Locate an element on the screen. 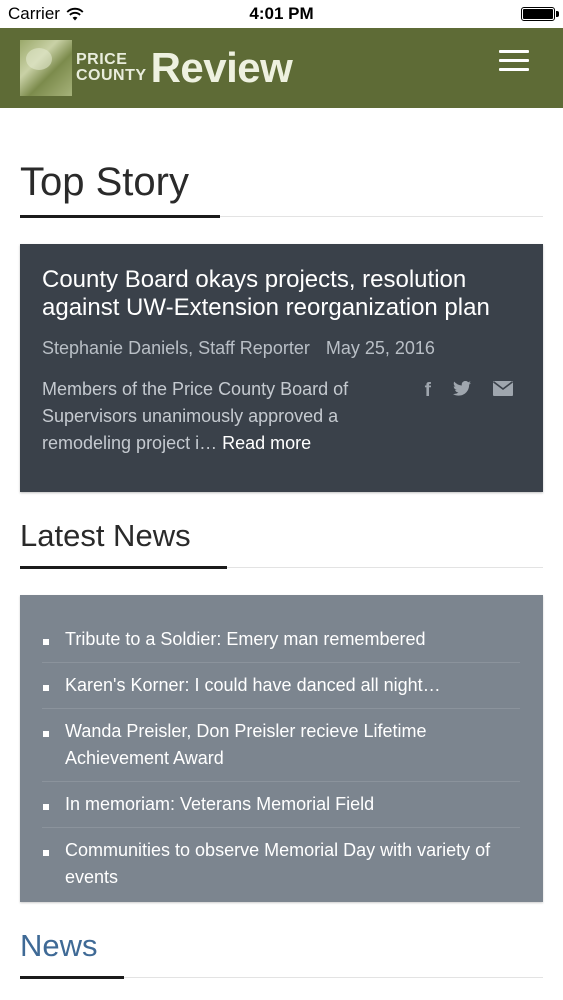 This screenshot has height=1000, width=563. news-section-header: News is located at coordinates (281, 953).